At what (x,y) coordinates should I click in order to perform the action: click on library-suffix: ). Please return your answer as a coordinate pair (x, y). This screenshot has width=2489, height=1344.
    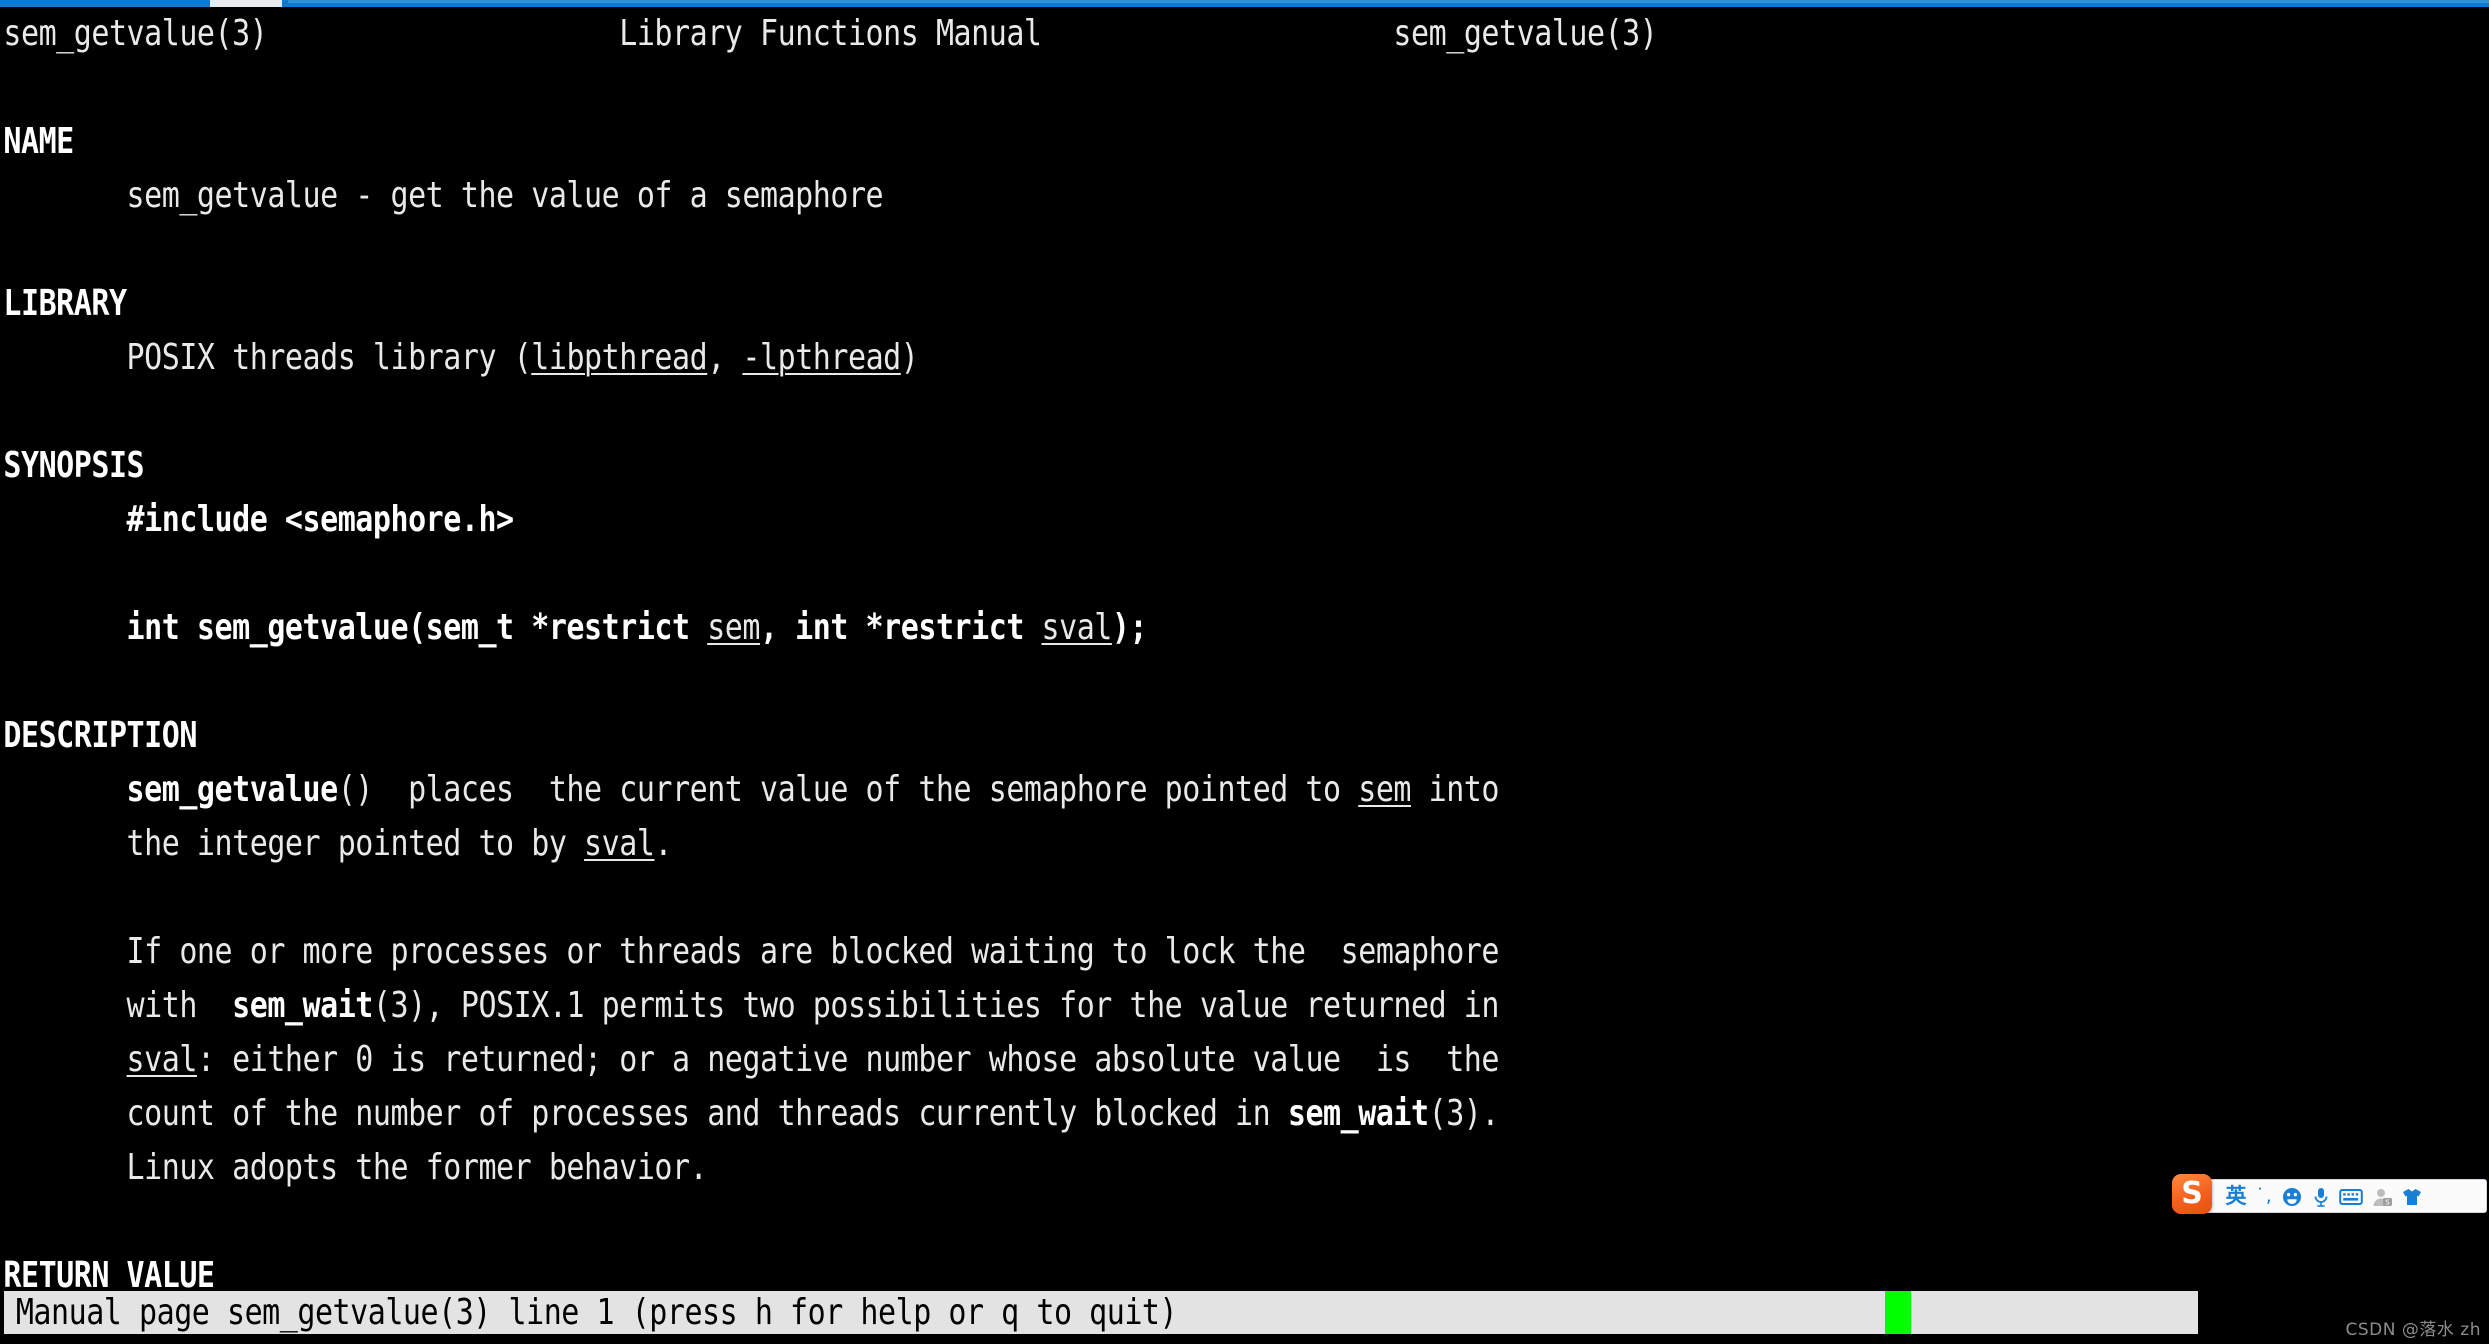
    Looking at the image, I should click on (909, 357).